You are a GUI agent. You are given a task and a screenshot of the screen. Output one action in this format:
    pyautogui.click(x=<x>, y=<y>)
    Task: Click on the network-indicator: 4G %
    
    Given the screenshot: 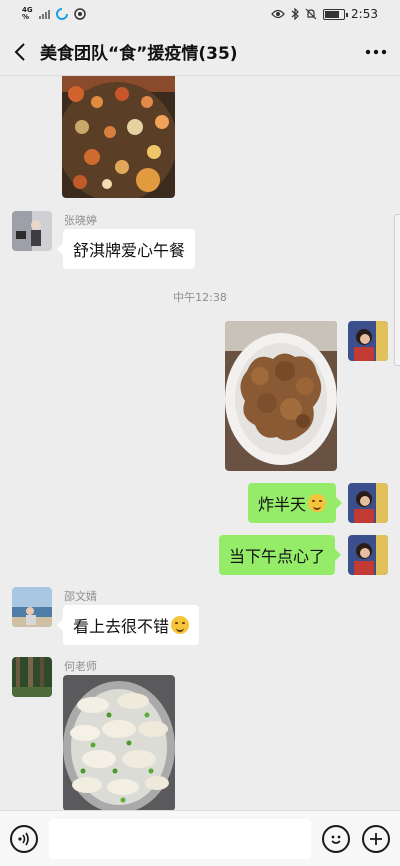 What is the action you would take?
    pyautogui.click(x=27, y=14)
    